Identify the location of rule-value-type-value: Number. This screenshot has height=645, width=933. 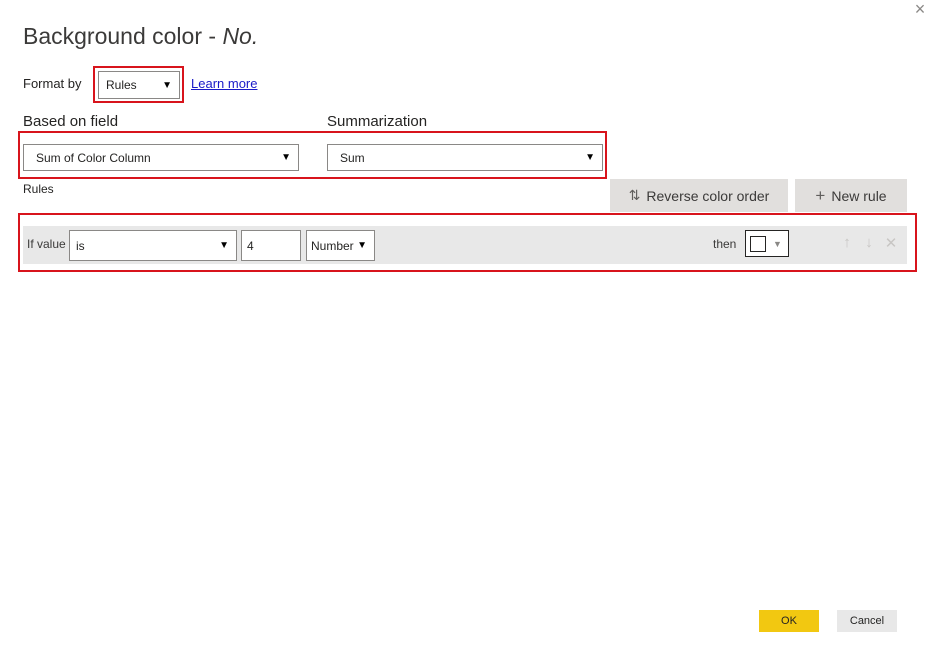
(332, 245).